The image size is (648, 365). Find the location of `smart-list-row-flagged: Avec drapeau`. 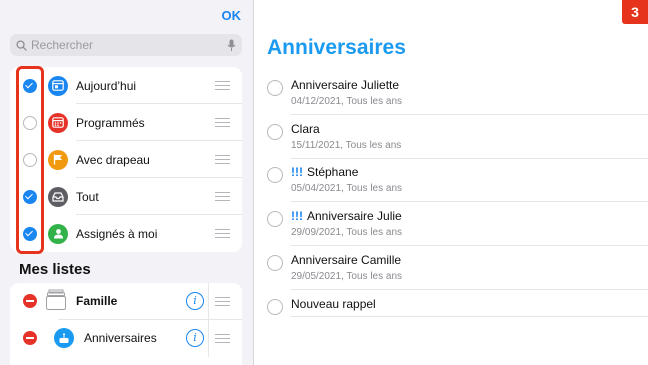

smart-list-row-flagged: Avec drapeau is located at coordinates (126, 159).